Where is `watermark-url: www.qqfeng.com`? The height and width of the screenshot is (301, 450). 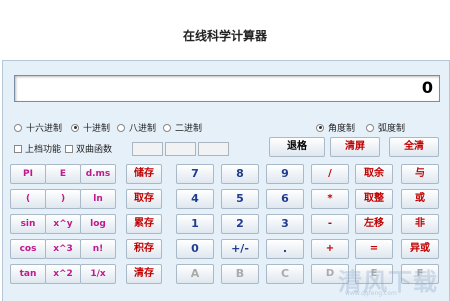
watermark-url: www.qqfeng.com is located at coordinates (371, 293).